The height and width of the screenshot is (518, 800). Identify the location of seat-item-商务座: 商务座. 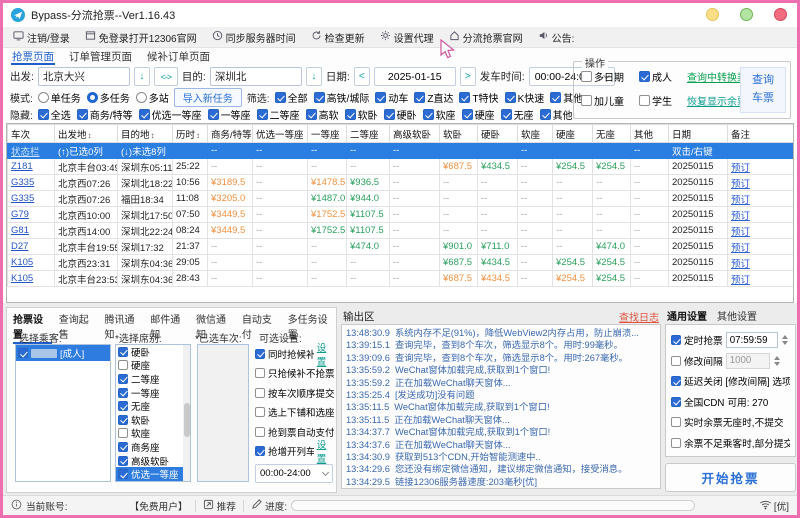
(153, 447).